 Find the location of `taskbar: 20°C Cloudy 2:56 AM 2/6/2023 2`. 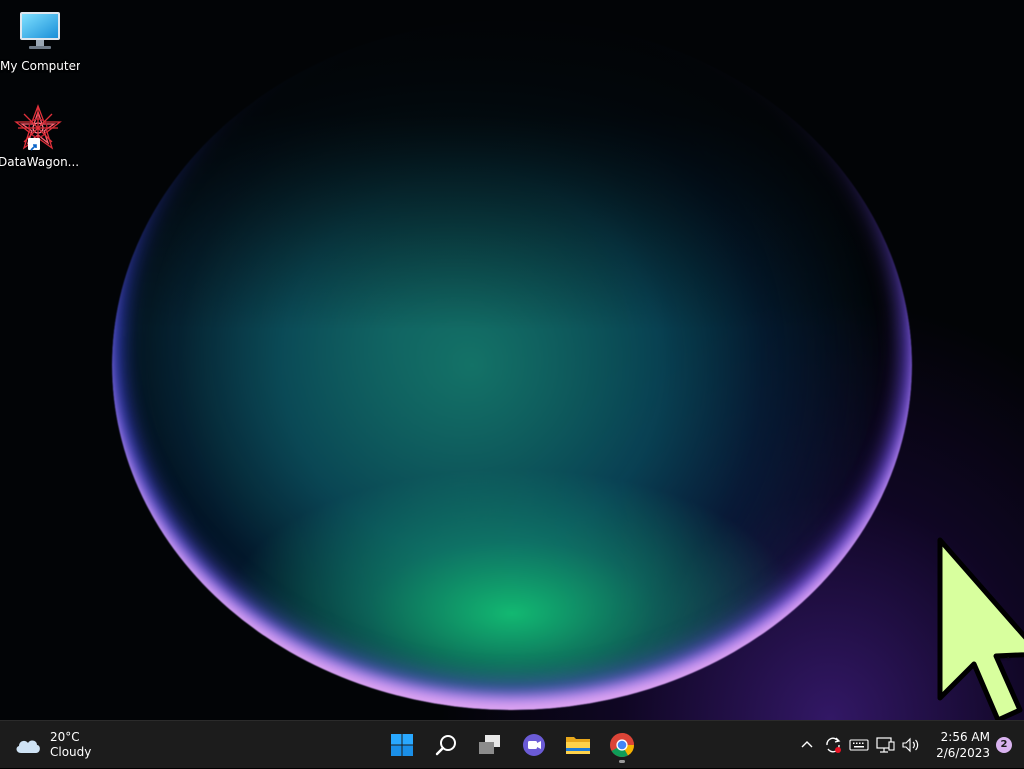

taskbar: 20°C Cloudy 2:56 AM 2/6/2023 2 is located at coordinates (512, 744).